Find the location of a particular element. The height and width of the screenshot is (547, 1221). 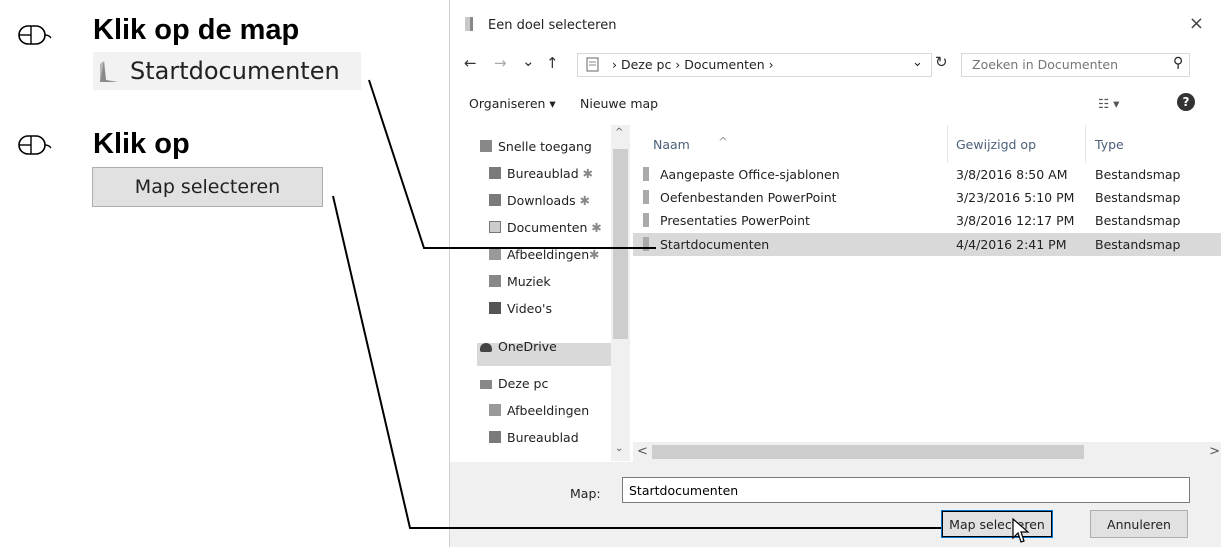

cursor-icon is located at coordinates (1021, 530).